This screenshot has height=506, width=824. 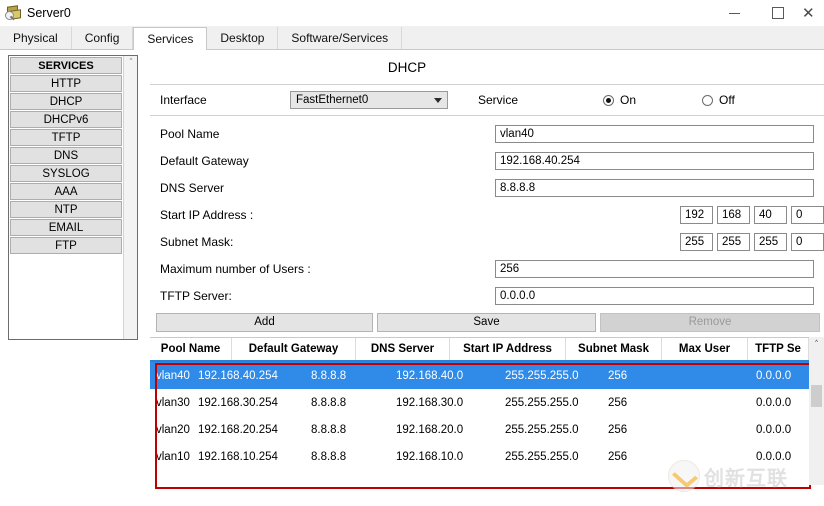 I want to click on start-ip-row: Start IP Address : 192 168 40 0, so click(x=487, y=214).